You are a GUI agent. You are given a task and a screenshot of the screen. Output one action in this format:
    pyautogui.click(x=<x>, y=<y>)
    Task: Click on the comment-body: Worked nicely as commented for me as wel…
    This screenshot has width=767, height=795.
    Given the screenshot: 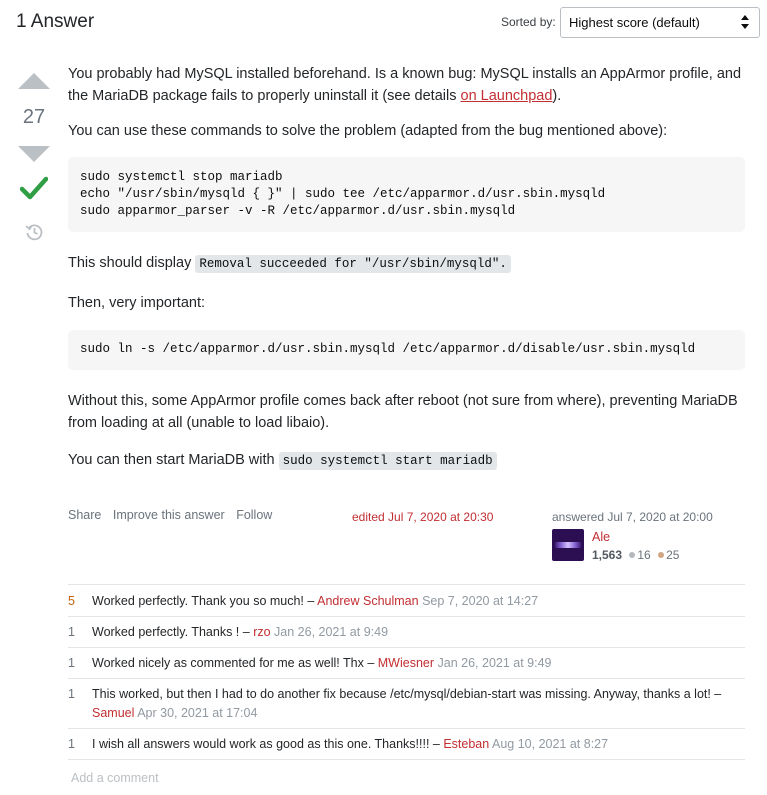 What is the action you would take?
    pyautogui.click(x=418, y=663)
    